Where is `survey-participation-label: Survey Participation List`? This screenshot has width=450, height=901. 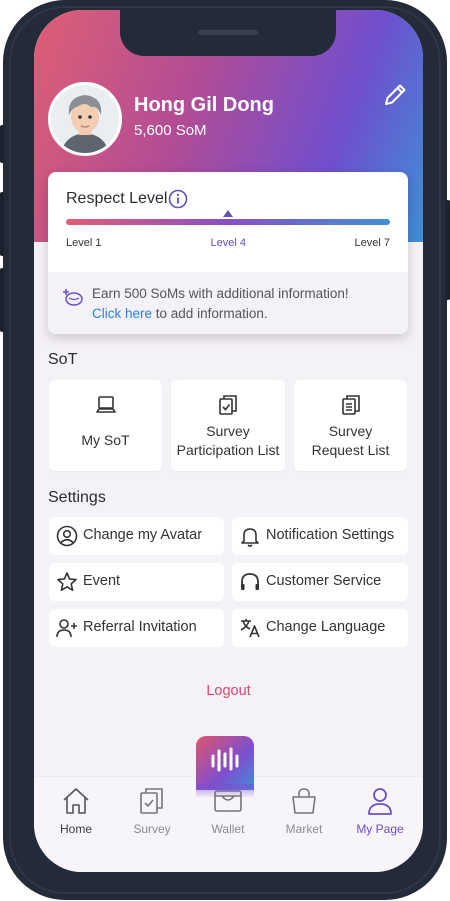
survey-participation-label: Survey Participation List is located at coordinates (228, 440).